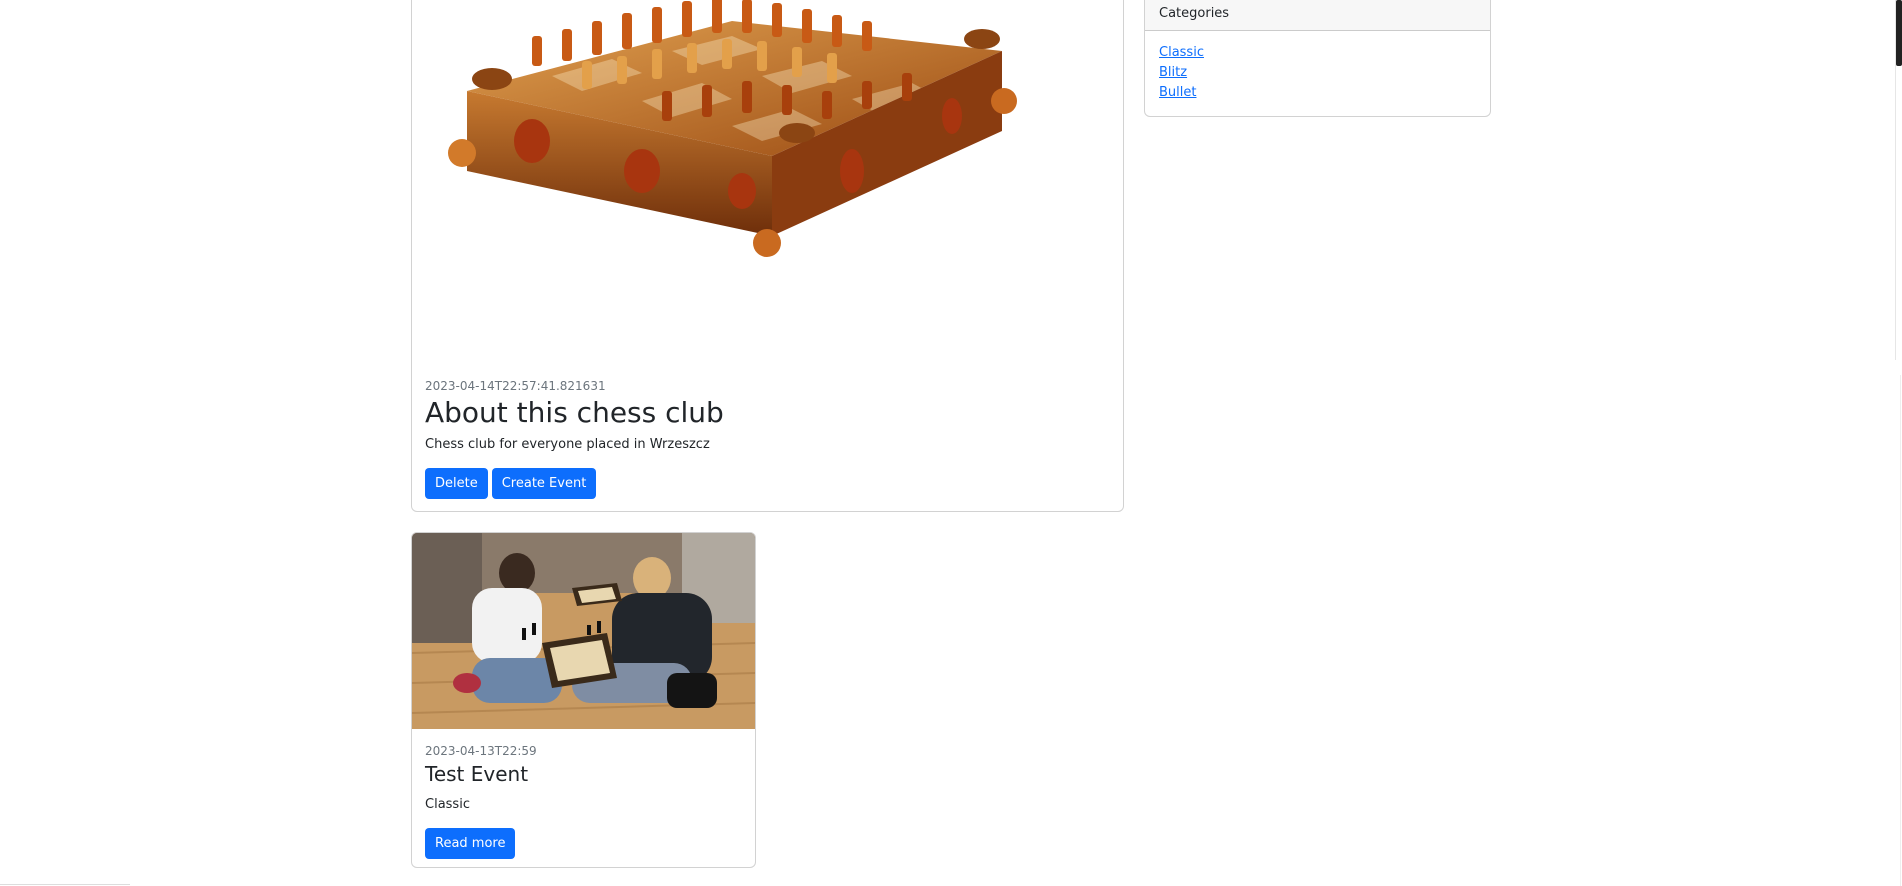 Image resolution: width=1902 pixels, height=886 pixels. I want to click on list-item: Blitz, so click(1317, 73).